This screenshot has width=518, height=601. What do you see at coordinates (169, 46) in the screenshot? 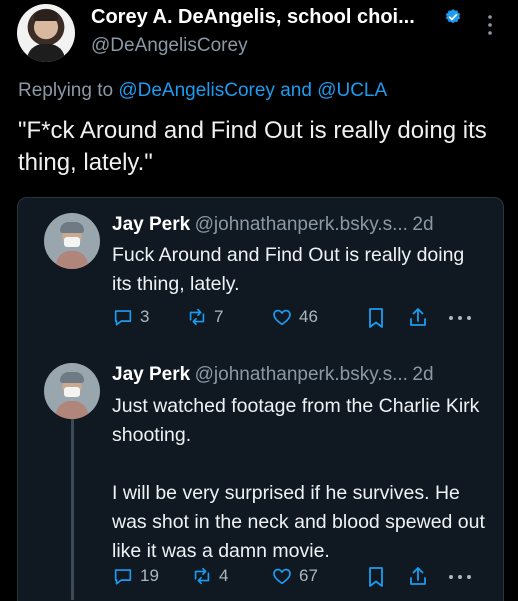
I see `author-handle: @DeAngelisCorey` at bounding box center [169, 46].